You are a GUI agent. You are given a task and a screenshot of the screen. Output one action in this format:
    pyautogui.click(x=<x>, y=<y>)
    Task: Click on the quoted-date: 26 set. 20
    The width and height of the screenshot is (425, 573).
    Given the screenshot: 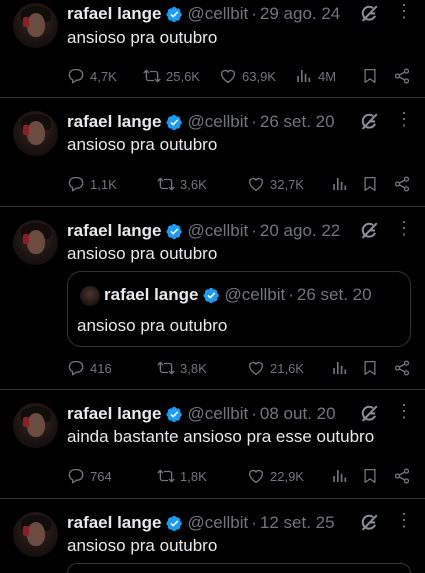 What is the action you would take?
    pyautogui.click(x=334, y=294)
    